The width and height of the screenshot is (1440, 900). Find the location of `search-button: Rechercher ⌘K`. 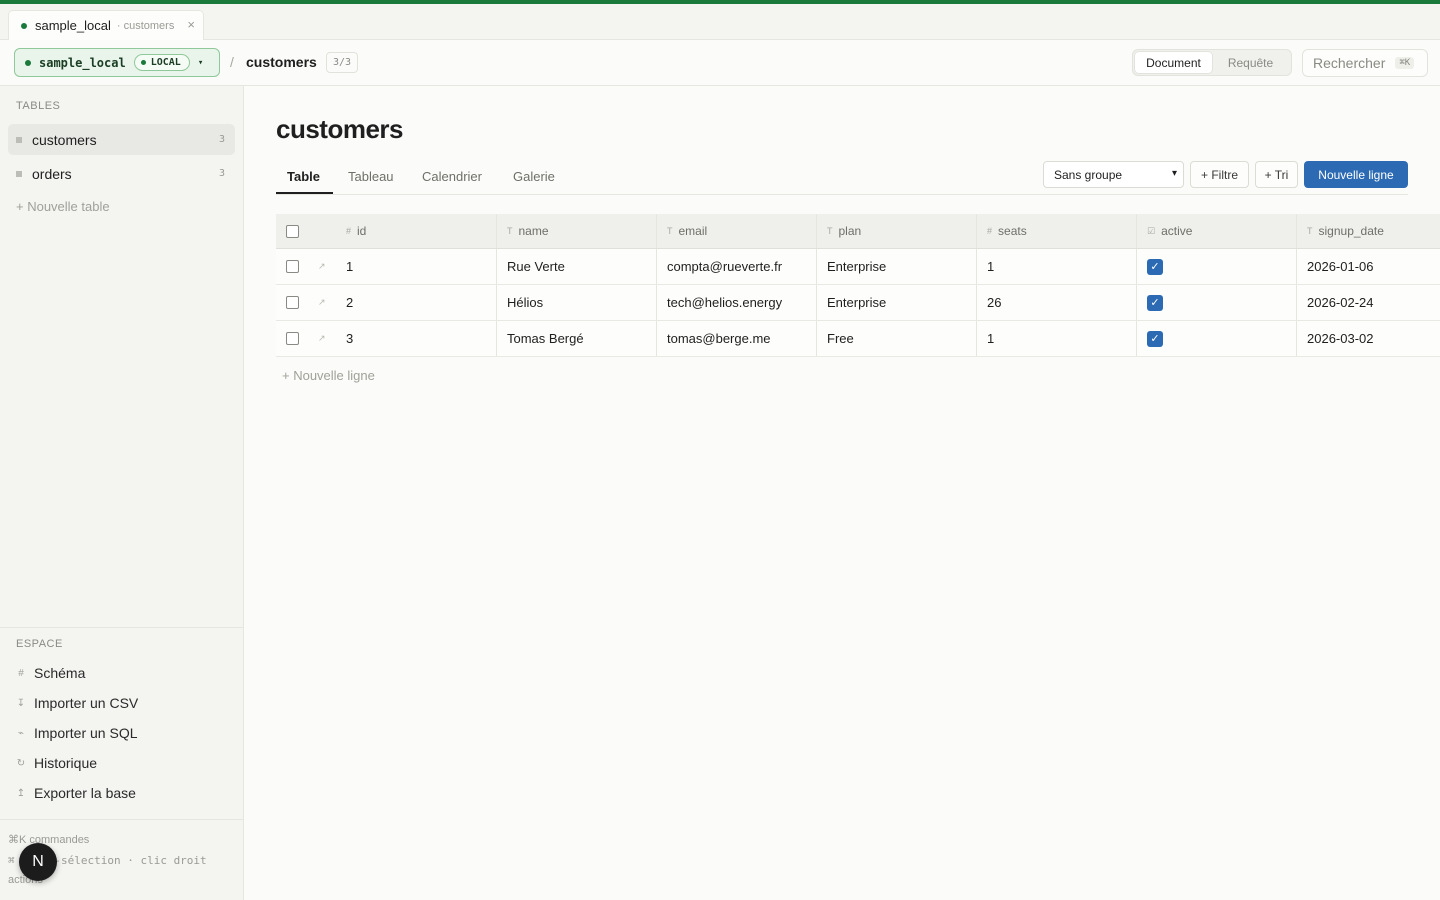

search-button: Rechercher ⌘K is located at coordinates (1365, 63).